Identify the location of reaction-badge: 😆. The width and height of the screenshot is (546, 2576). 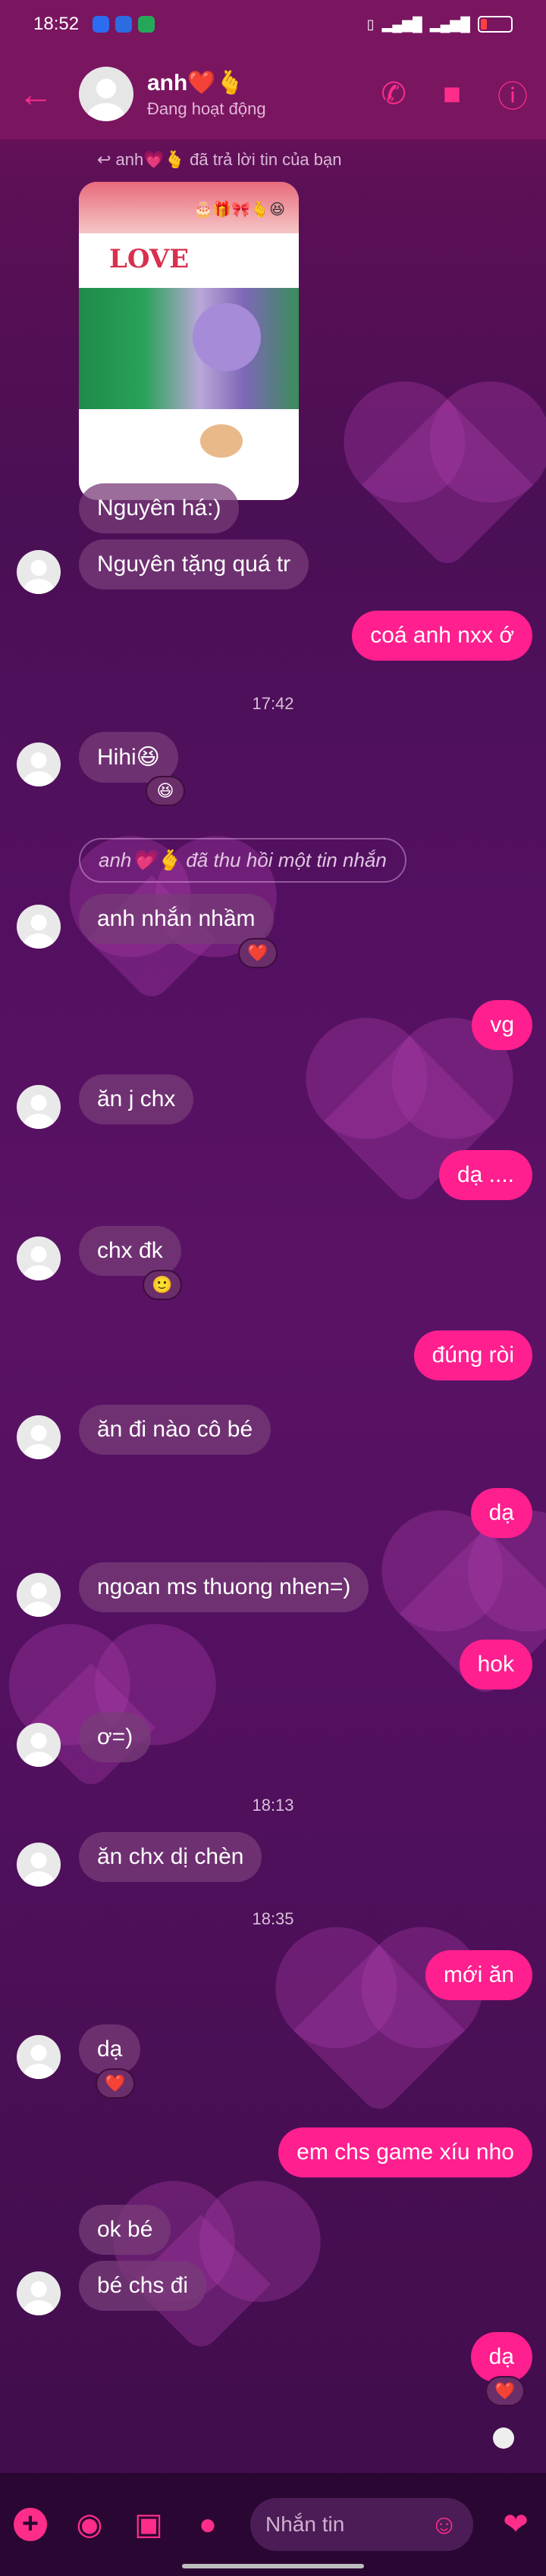
(165, 791).